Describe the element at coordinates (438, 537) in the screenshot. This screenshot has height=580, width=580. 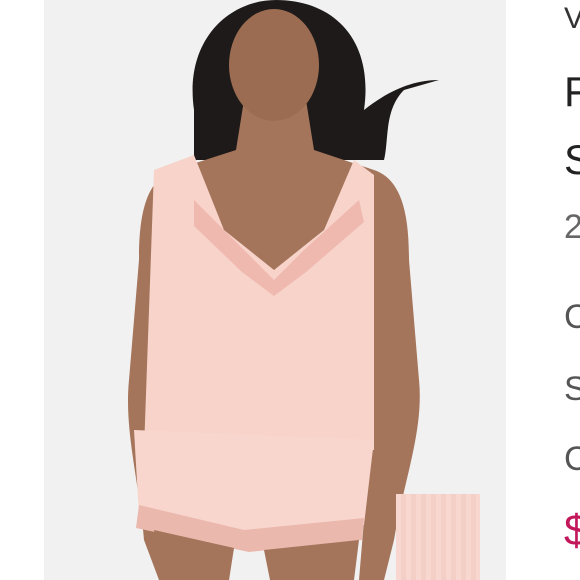
I see `color-swatch-thumbnail` at that location.